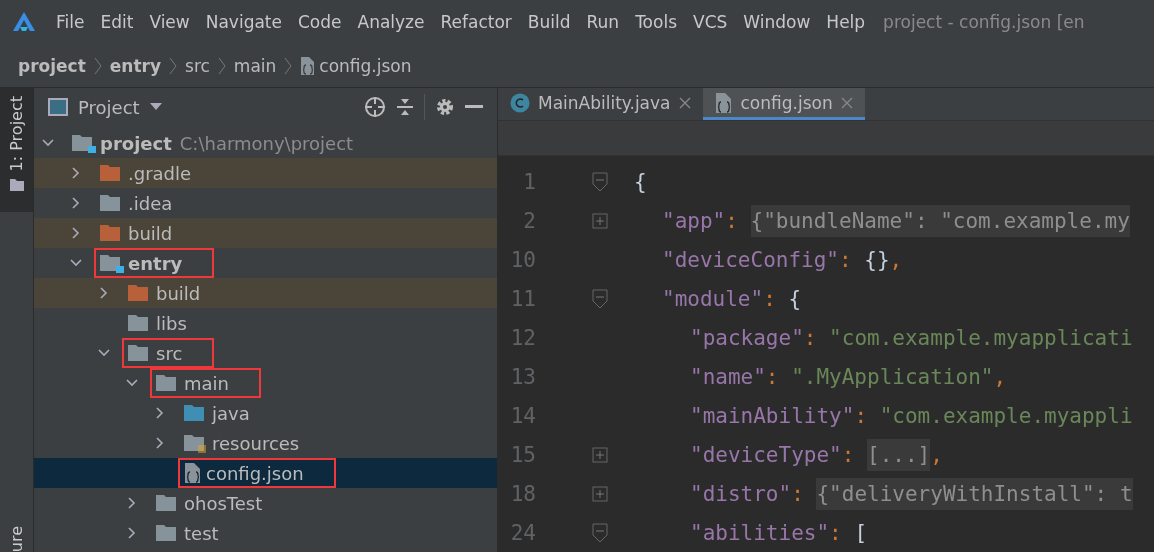 Image resolution: width=1154 pixels, height=552 pixels. I want to click on line-number: 2, so click(529, 220).